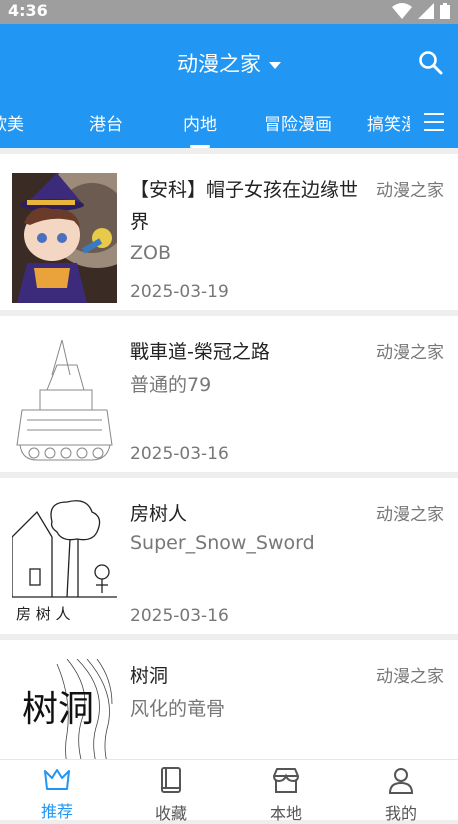  I want to click on bottom-navigation: 推荐 收藏 本地 我的, so click(229, 791).